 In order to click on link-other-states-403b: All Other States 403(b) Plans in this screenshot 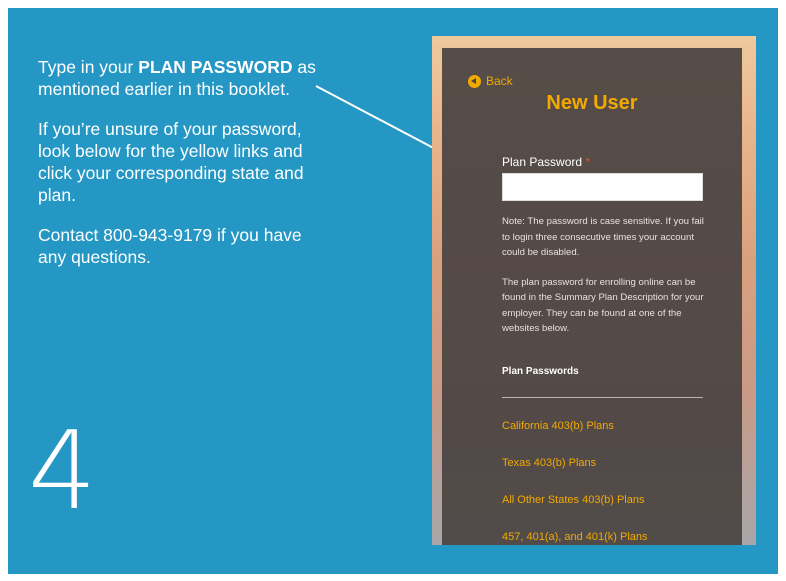, I will do `click(612, 511)`.